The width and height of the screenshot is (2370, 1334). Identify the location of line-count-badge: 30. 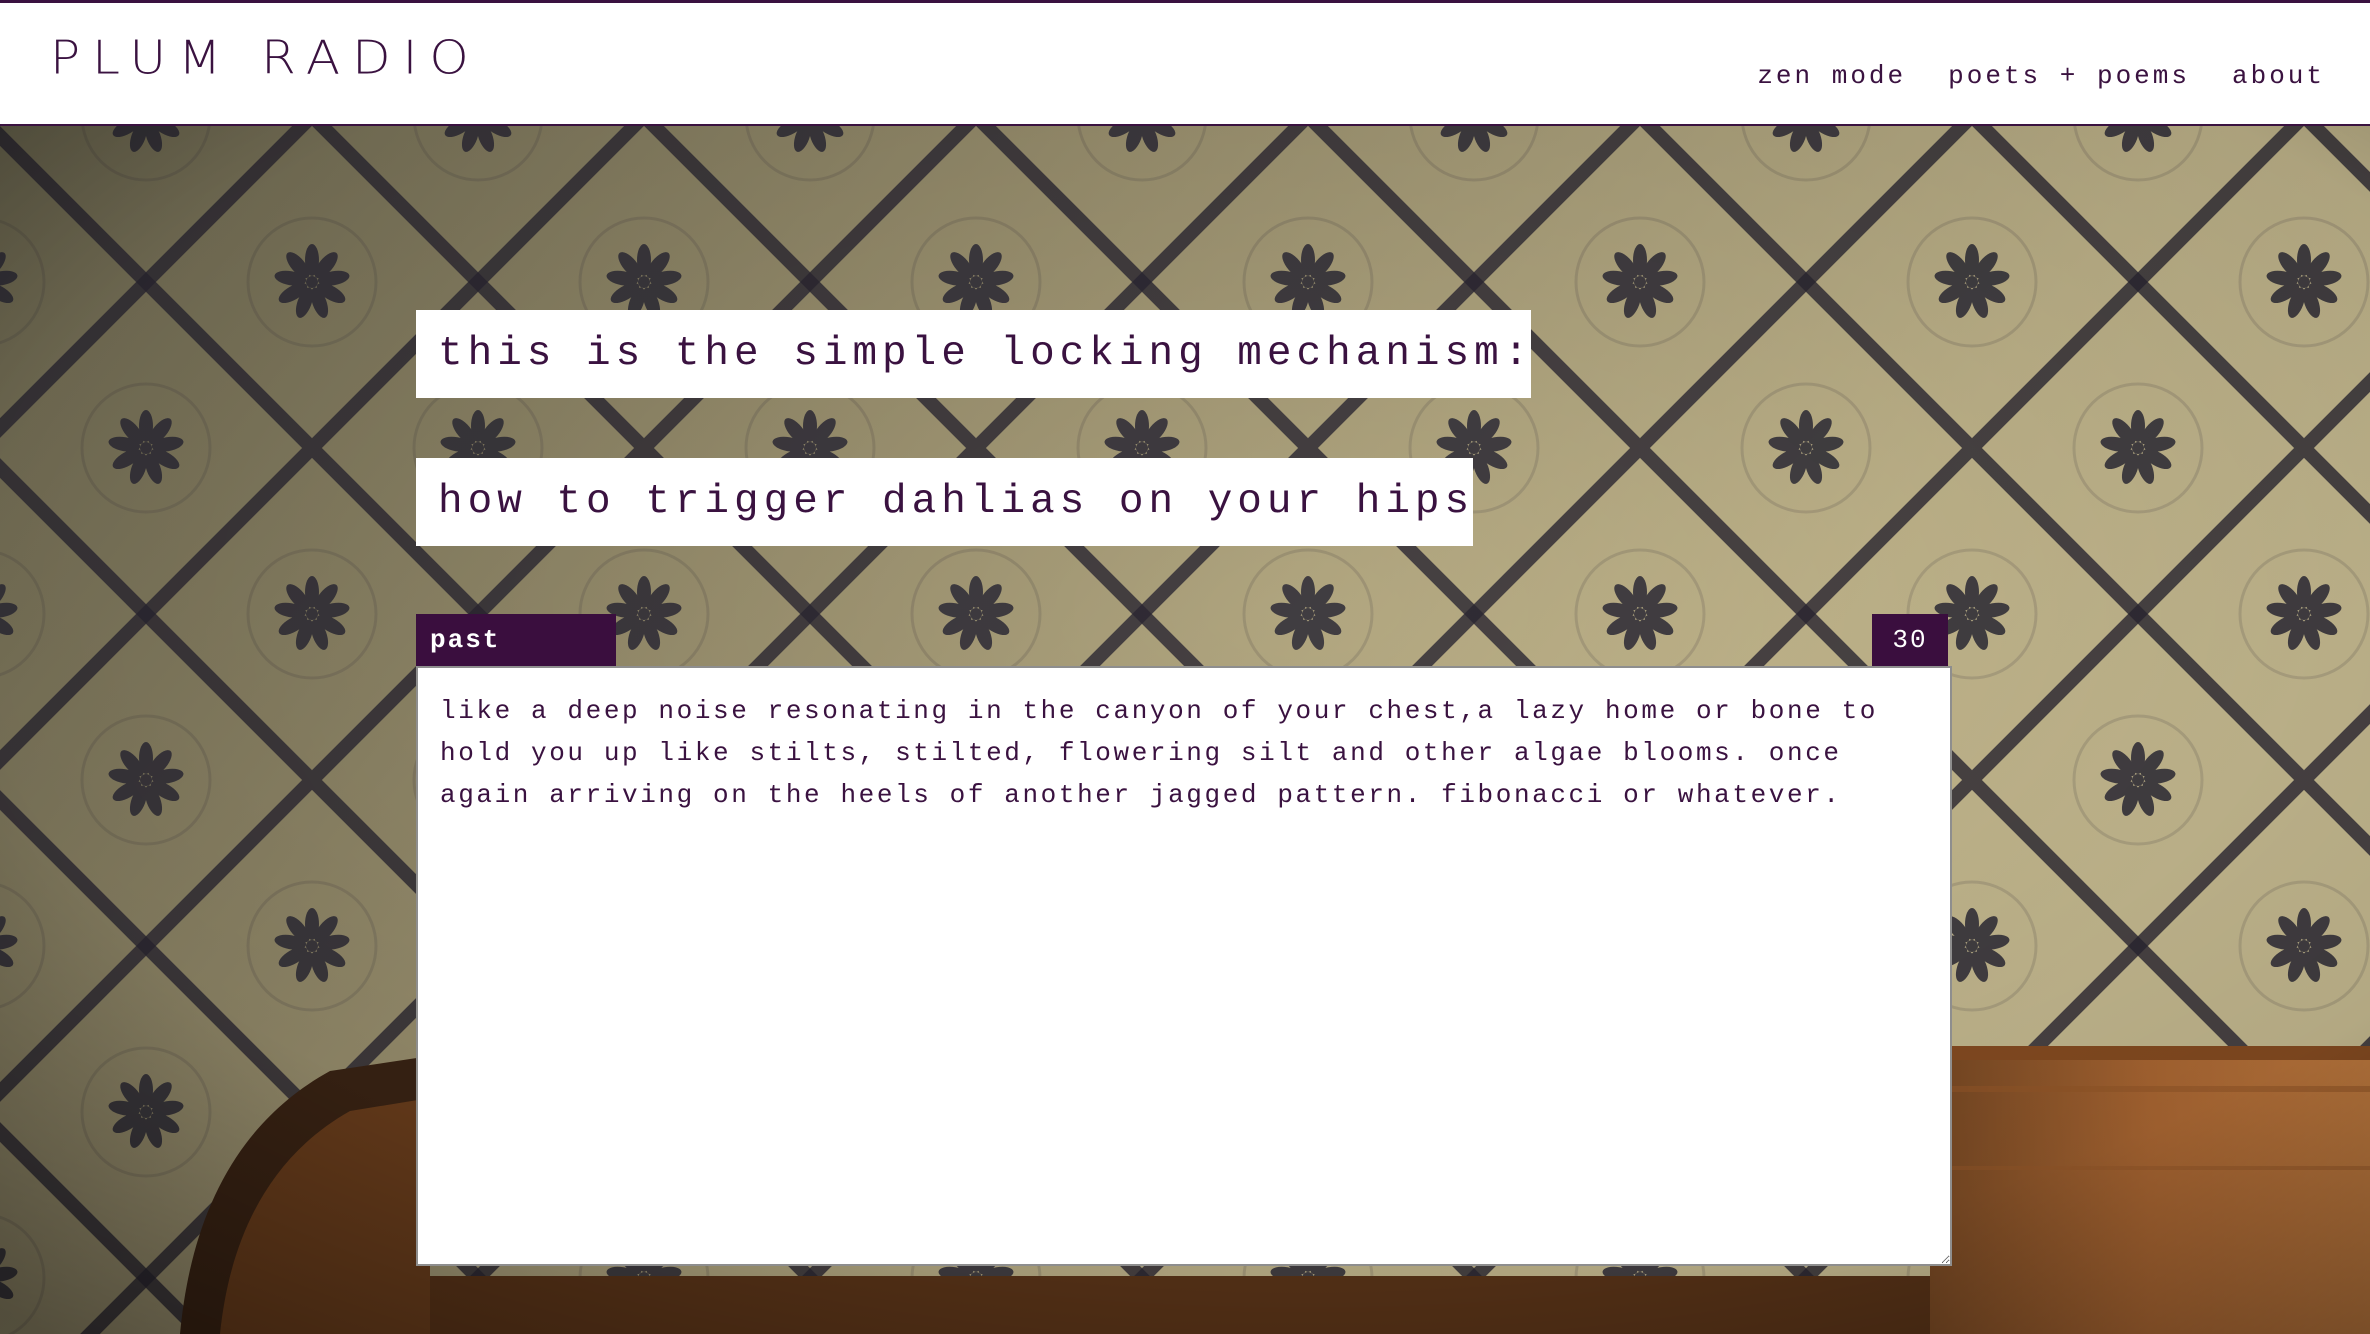
(1910, 640).